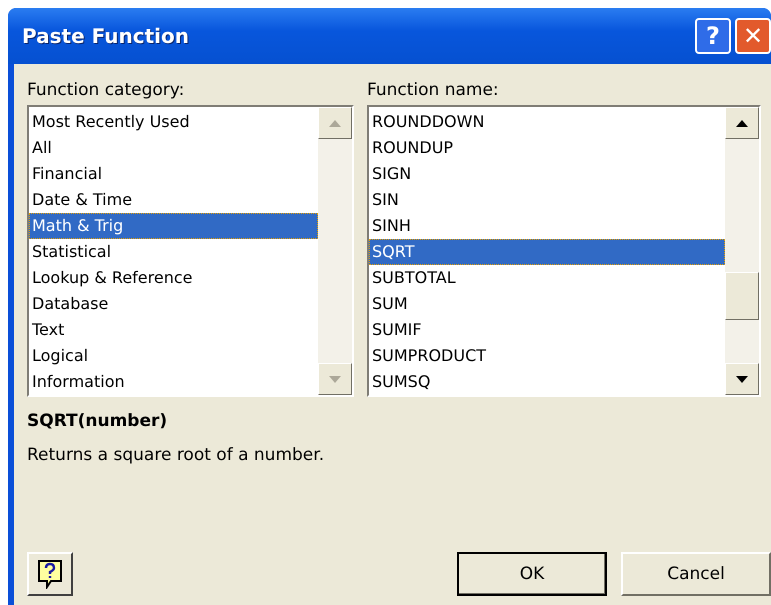  What do you see at coordinates (173, 174) in the screenshot?
I see `category-item: Financial` at bounding box center [173, 174].